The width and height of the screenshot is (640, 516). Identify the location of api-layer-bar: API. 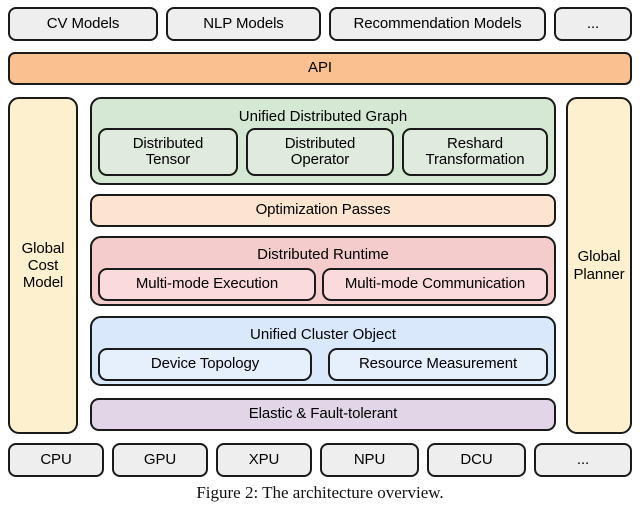
(320, 68).